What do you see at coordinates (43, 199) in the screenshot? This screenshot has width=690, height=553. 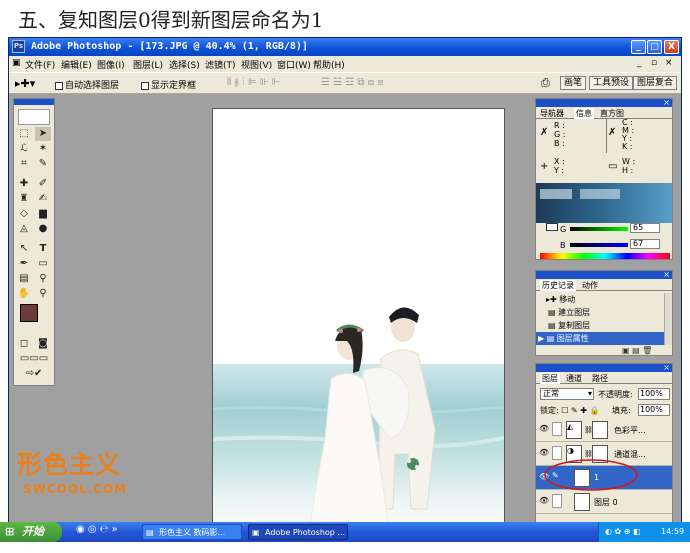 I see `history-brush-icon: ✍` at bounding box center [43, 199].